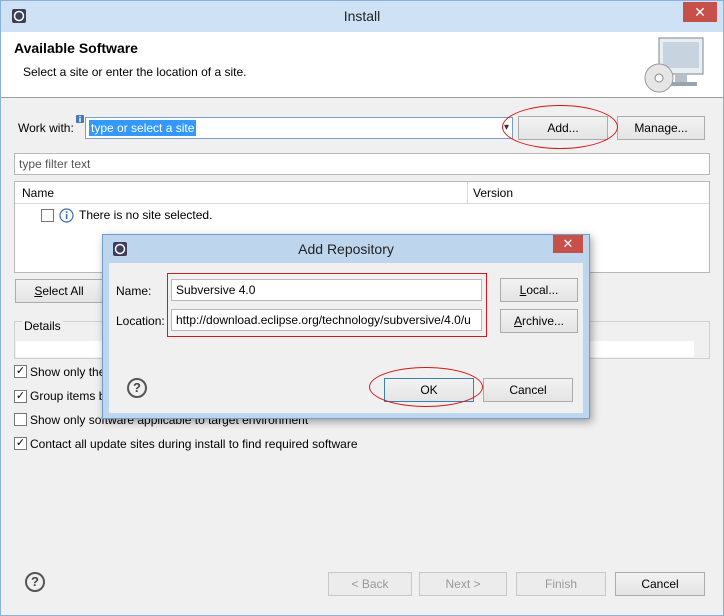 The height and width of the screenshot is (616, 724). Describe the element at coordinates (467, 193) in the screenshot. I see `column-divider` at that location.